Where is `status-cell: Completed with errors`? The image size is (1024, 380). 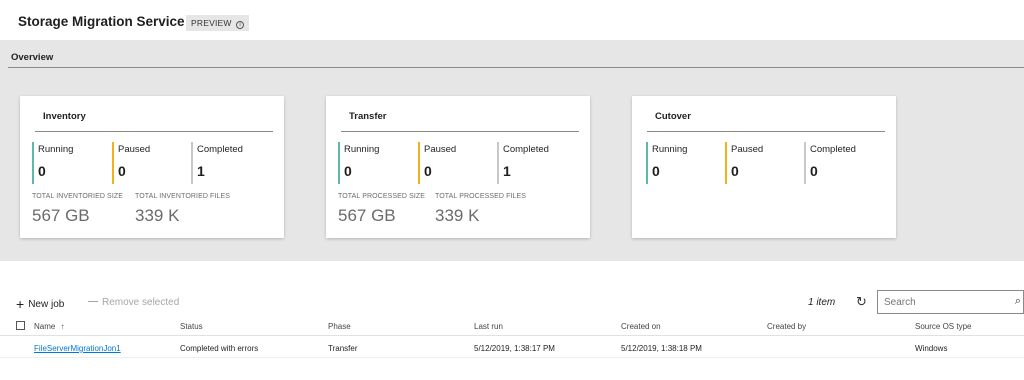 status-cell: Completed with errors is located at coordinates (219, 348).